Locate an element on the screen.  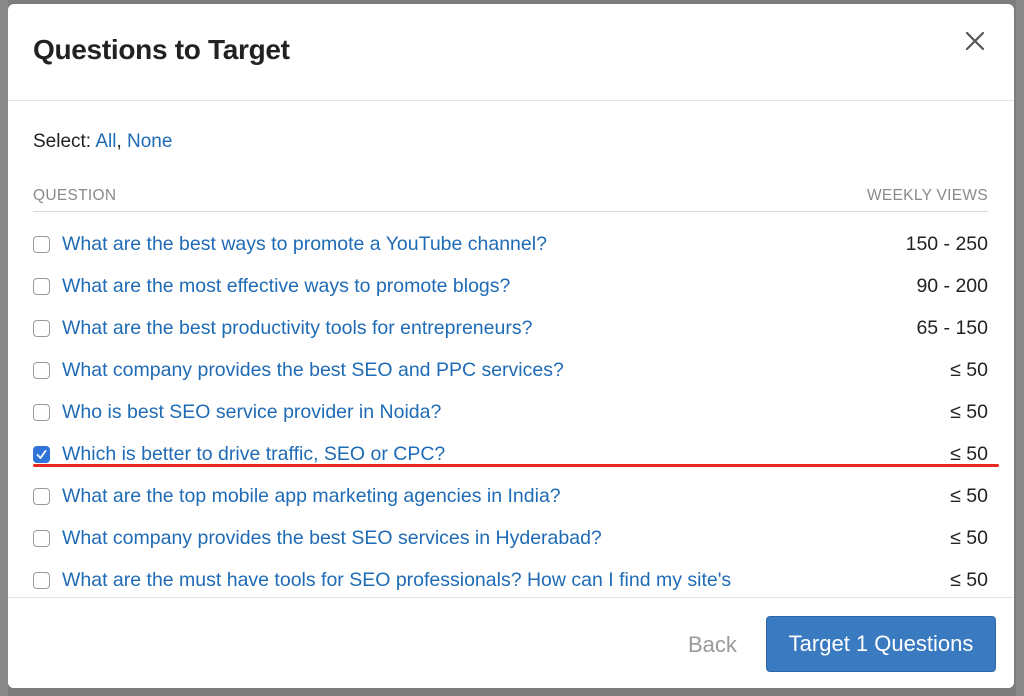
close-icon is located at coordinates (975, 41).